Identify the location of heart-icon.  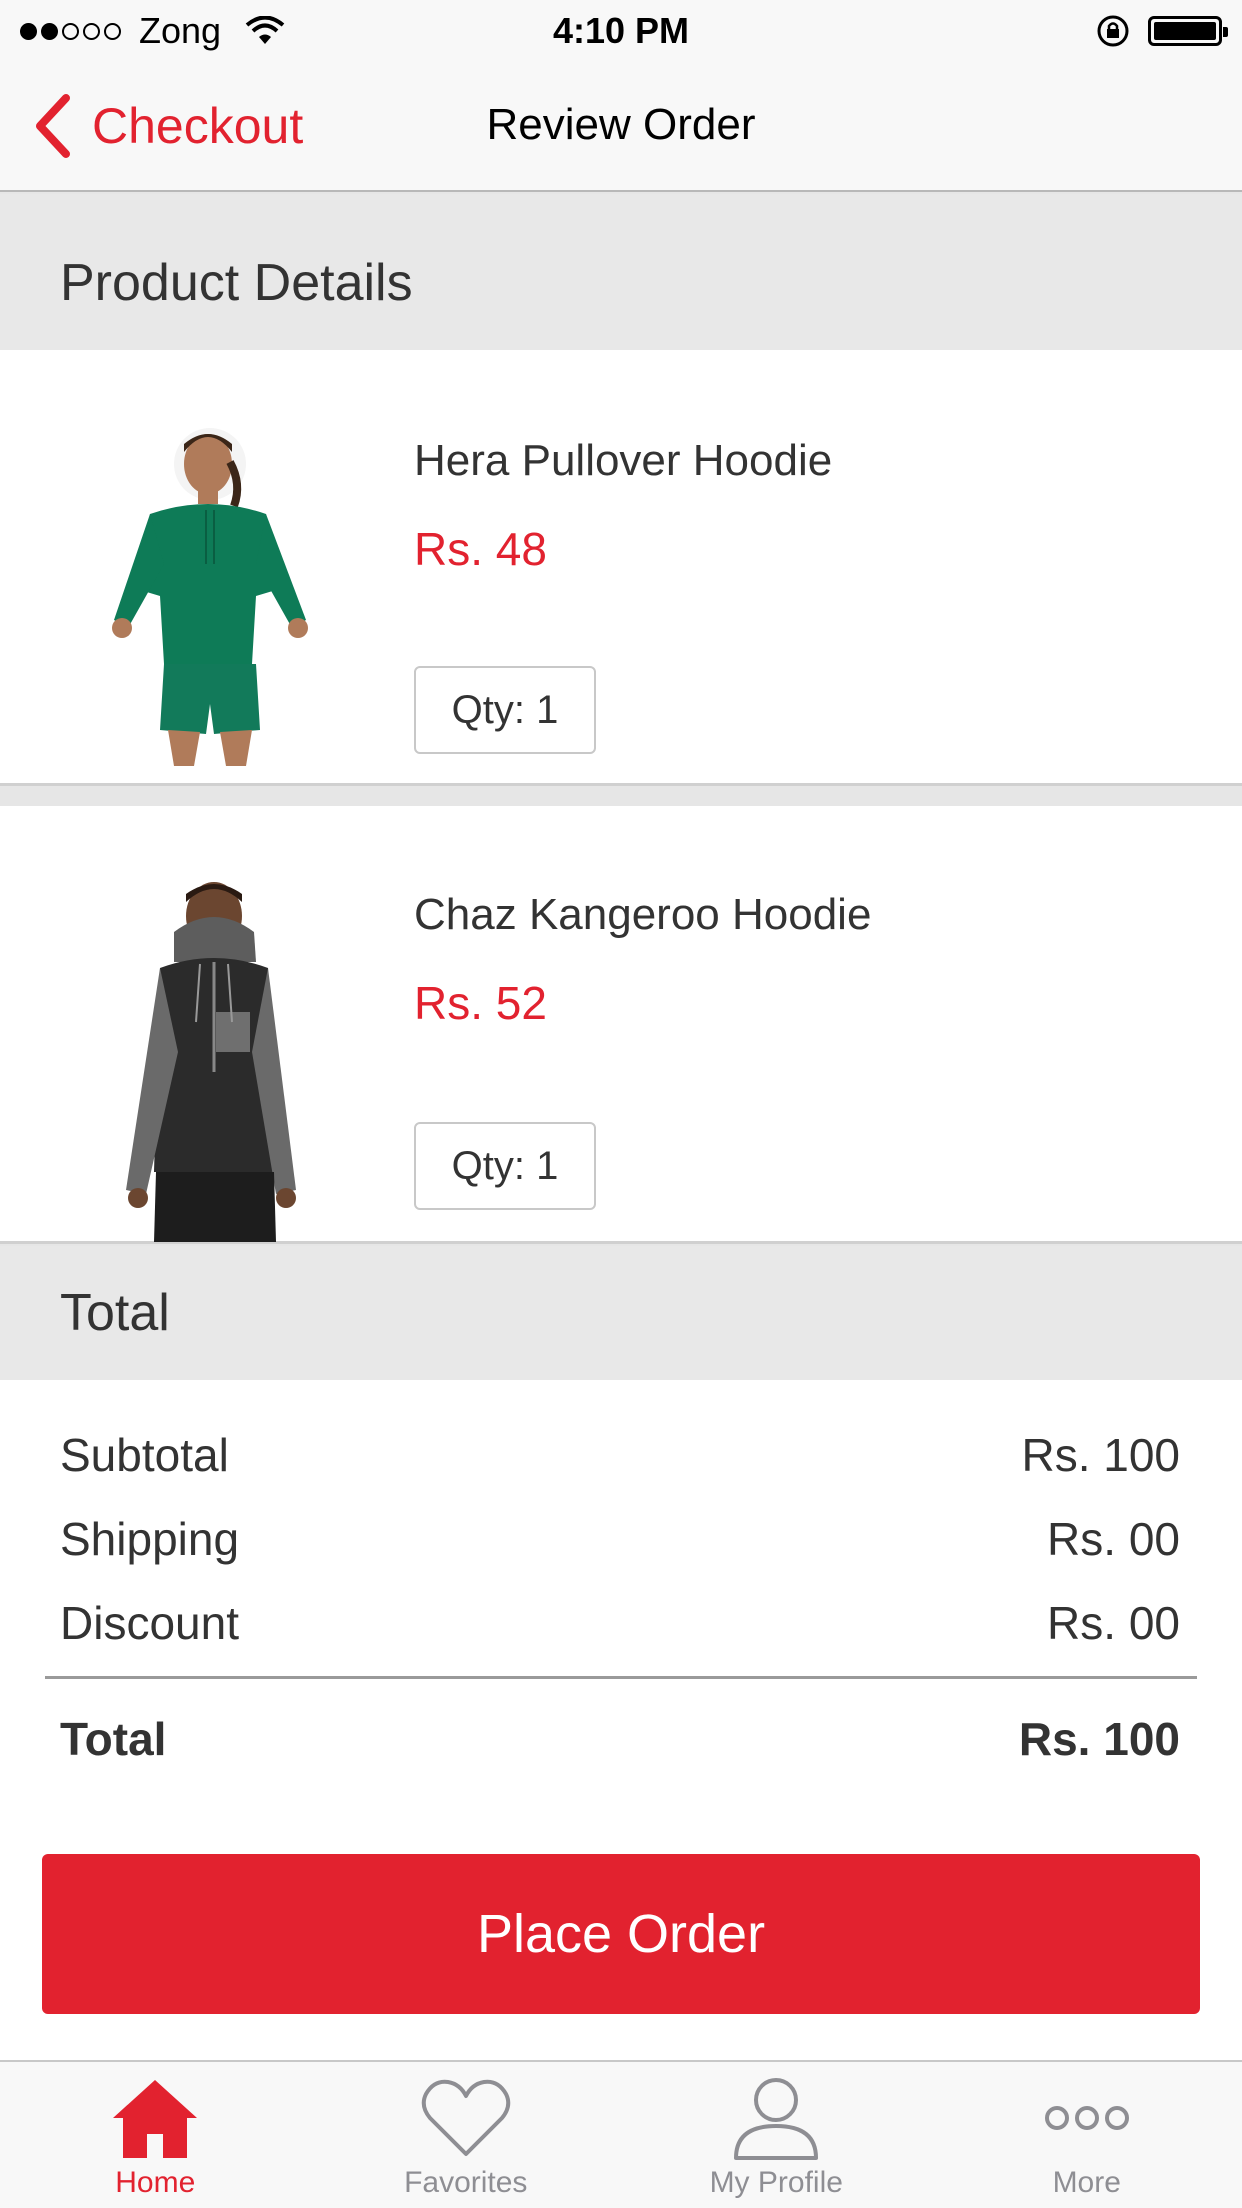
(465, 2117).